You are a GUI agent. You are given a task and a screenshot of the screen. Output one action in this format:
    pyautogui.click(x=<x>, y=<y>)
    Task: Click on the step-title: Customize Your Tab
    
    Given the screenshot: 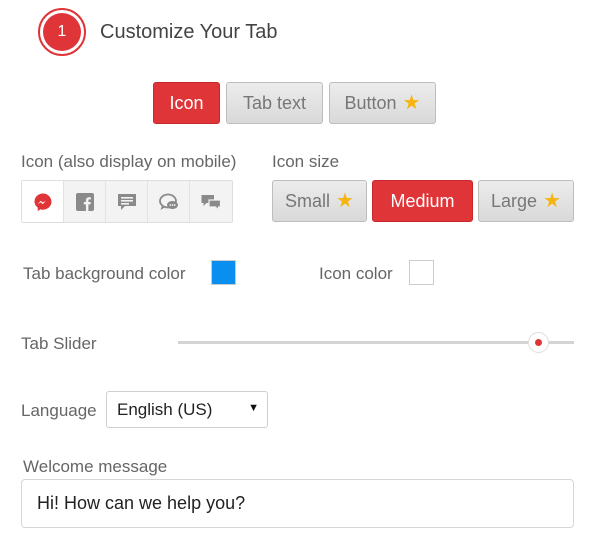 What is the action you would take?
    pyautogui.click(x=189, y=32)
    